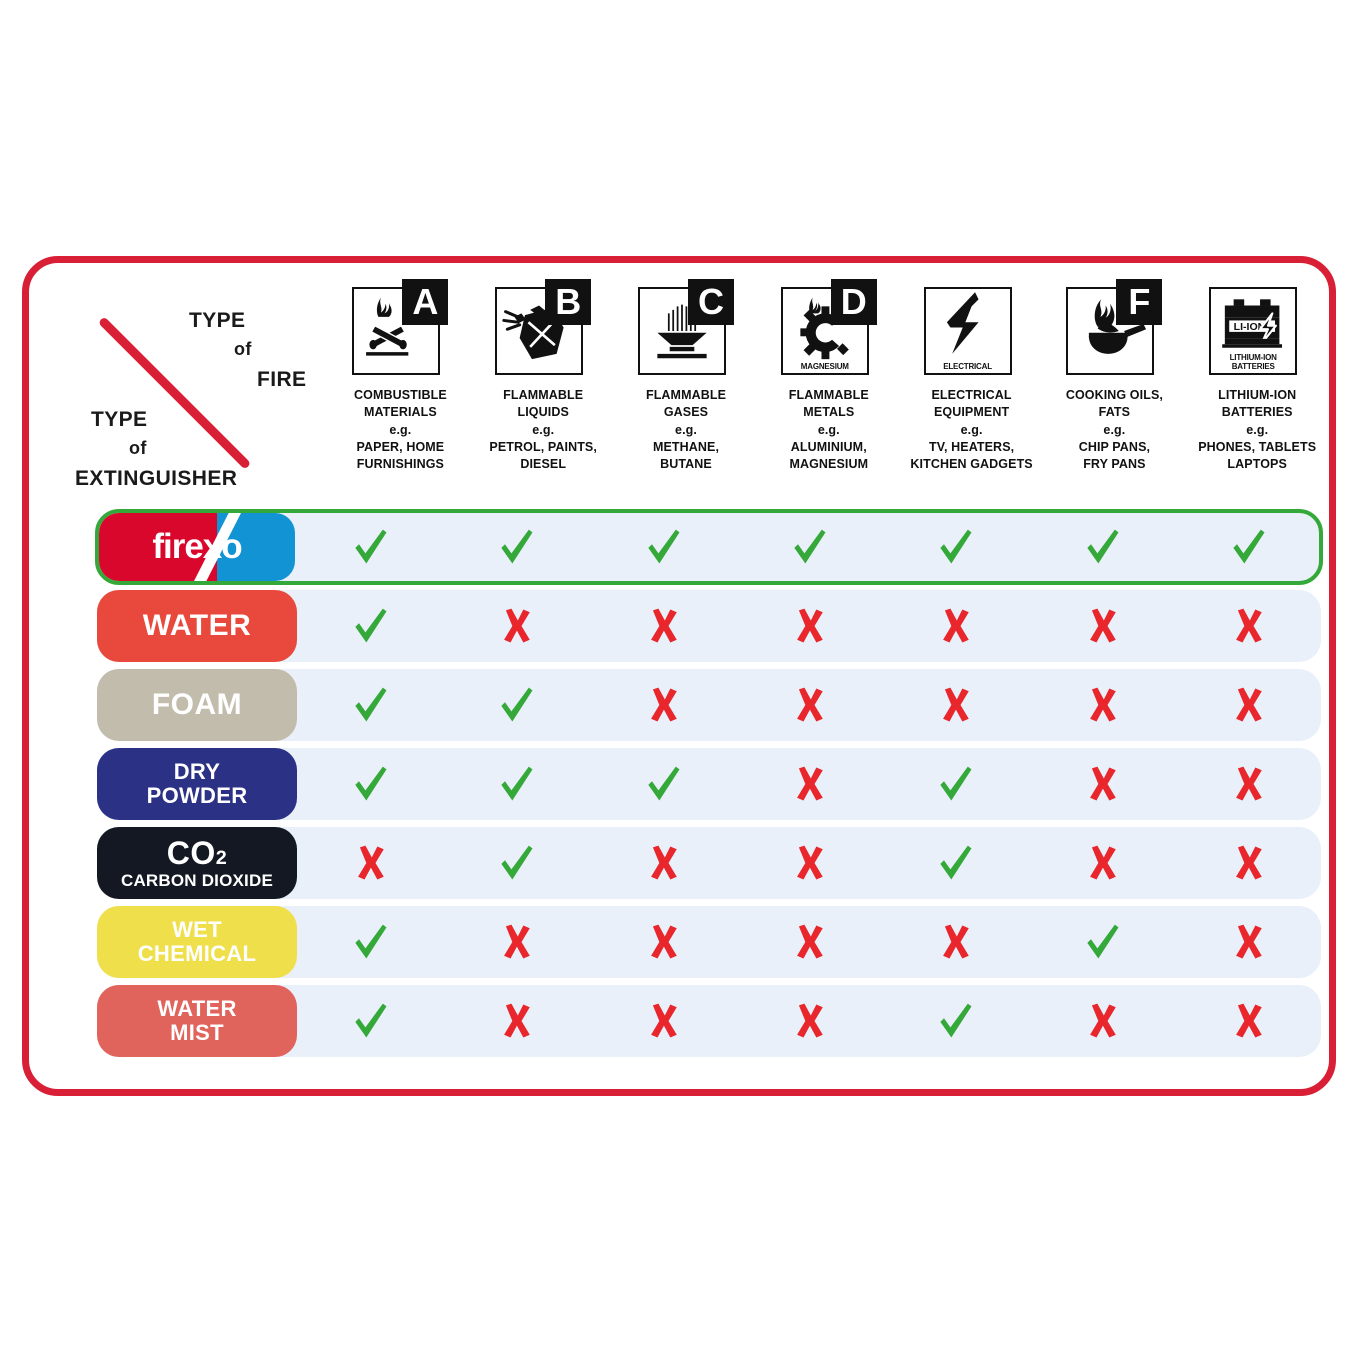 The height and width of the screenshot is (1358, 1358). I want to click on extinguisher-type-label-water: WATER, so click(197, 626).